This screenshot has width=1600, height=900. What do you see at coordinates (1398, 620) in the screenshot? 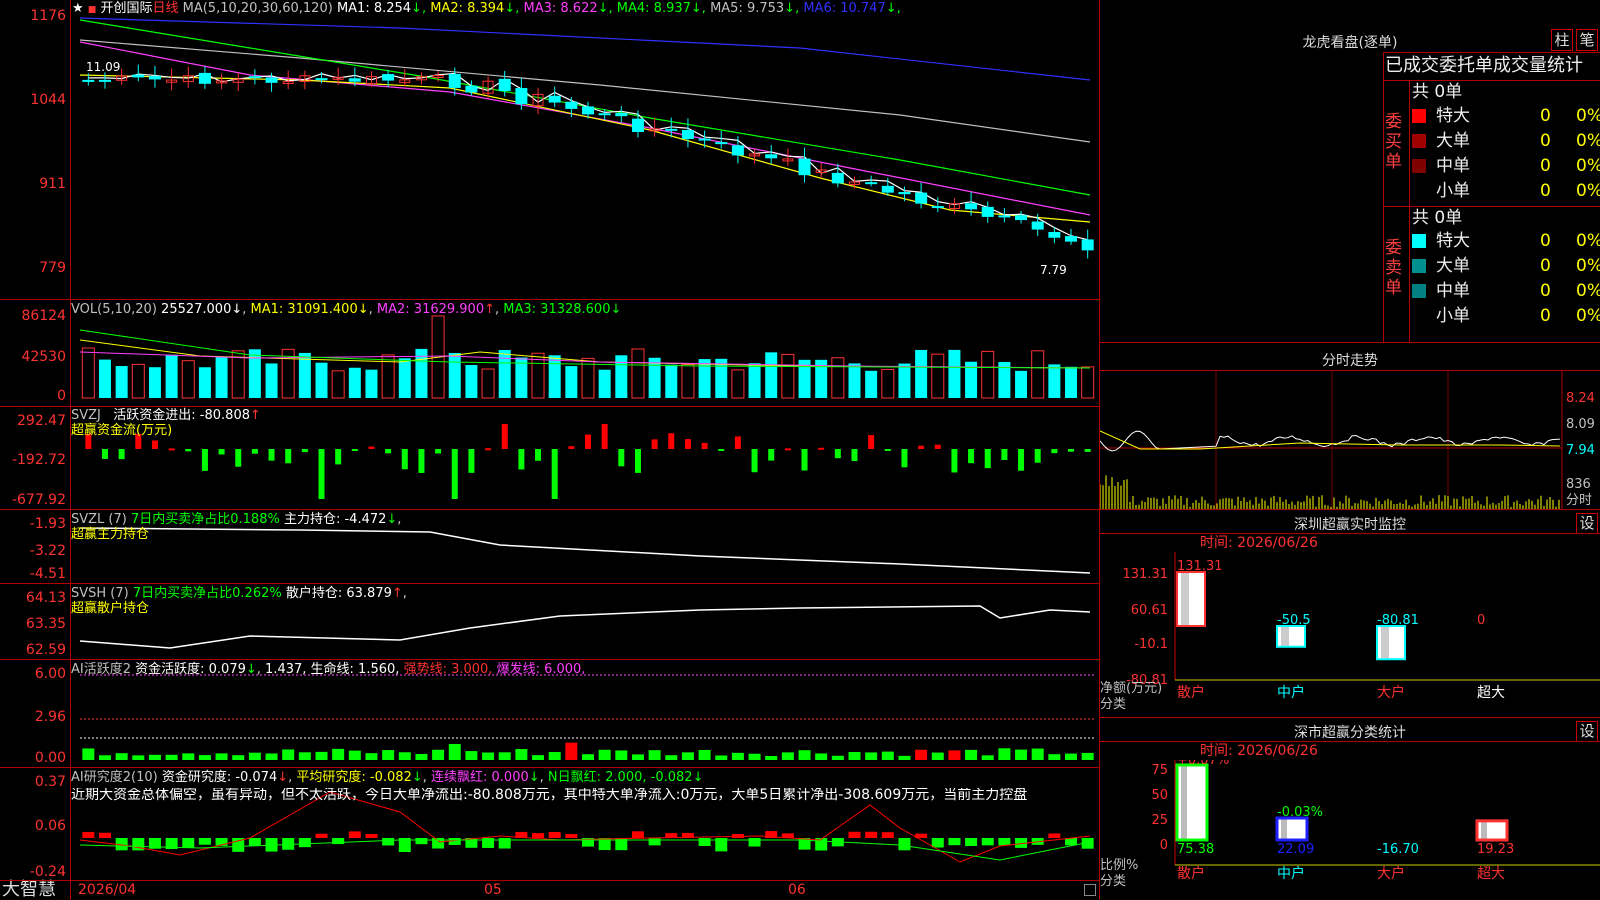
I see `monitor-bar-label: -80.81` at bounding box center [1398, 620].